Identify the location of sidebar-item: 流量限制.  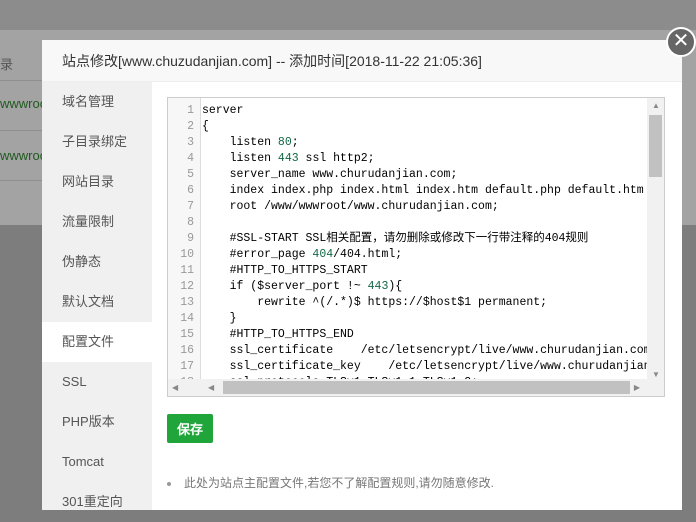
(97, 222).